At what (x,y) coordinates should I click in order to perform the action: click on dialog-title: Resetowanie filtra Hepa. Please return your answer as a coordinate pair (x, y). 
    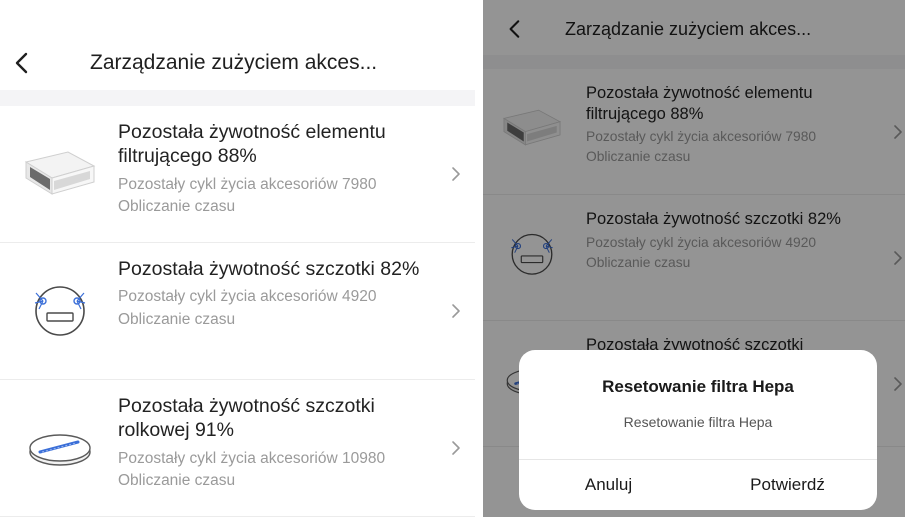
    Looking at the image, I should click on (698, 386).